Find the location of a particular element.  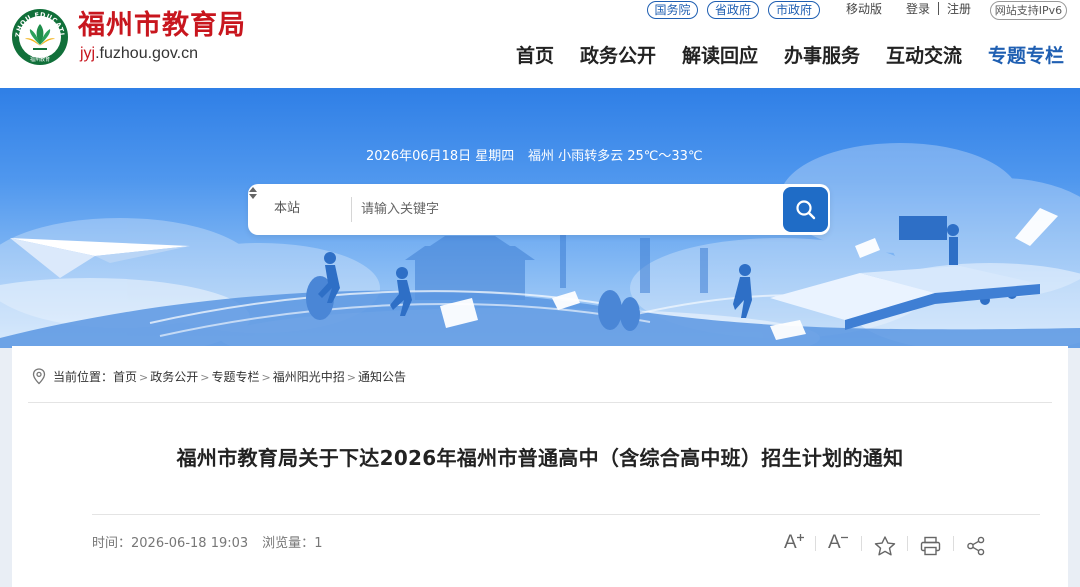

nav-item-special-topics: 专题专栏 is located at coordinates (1026, 56).